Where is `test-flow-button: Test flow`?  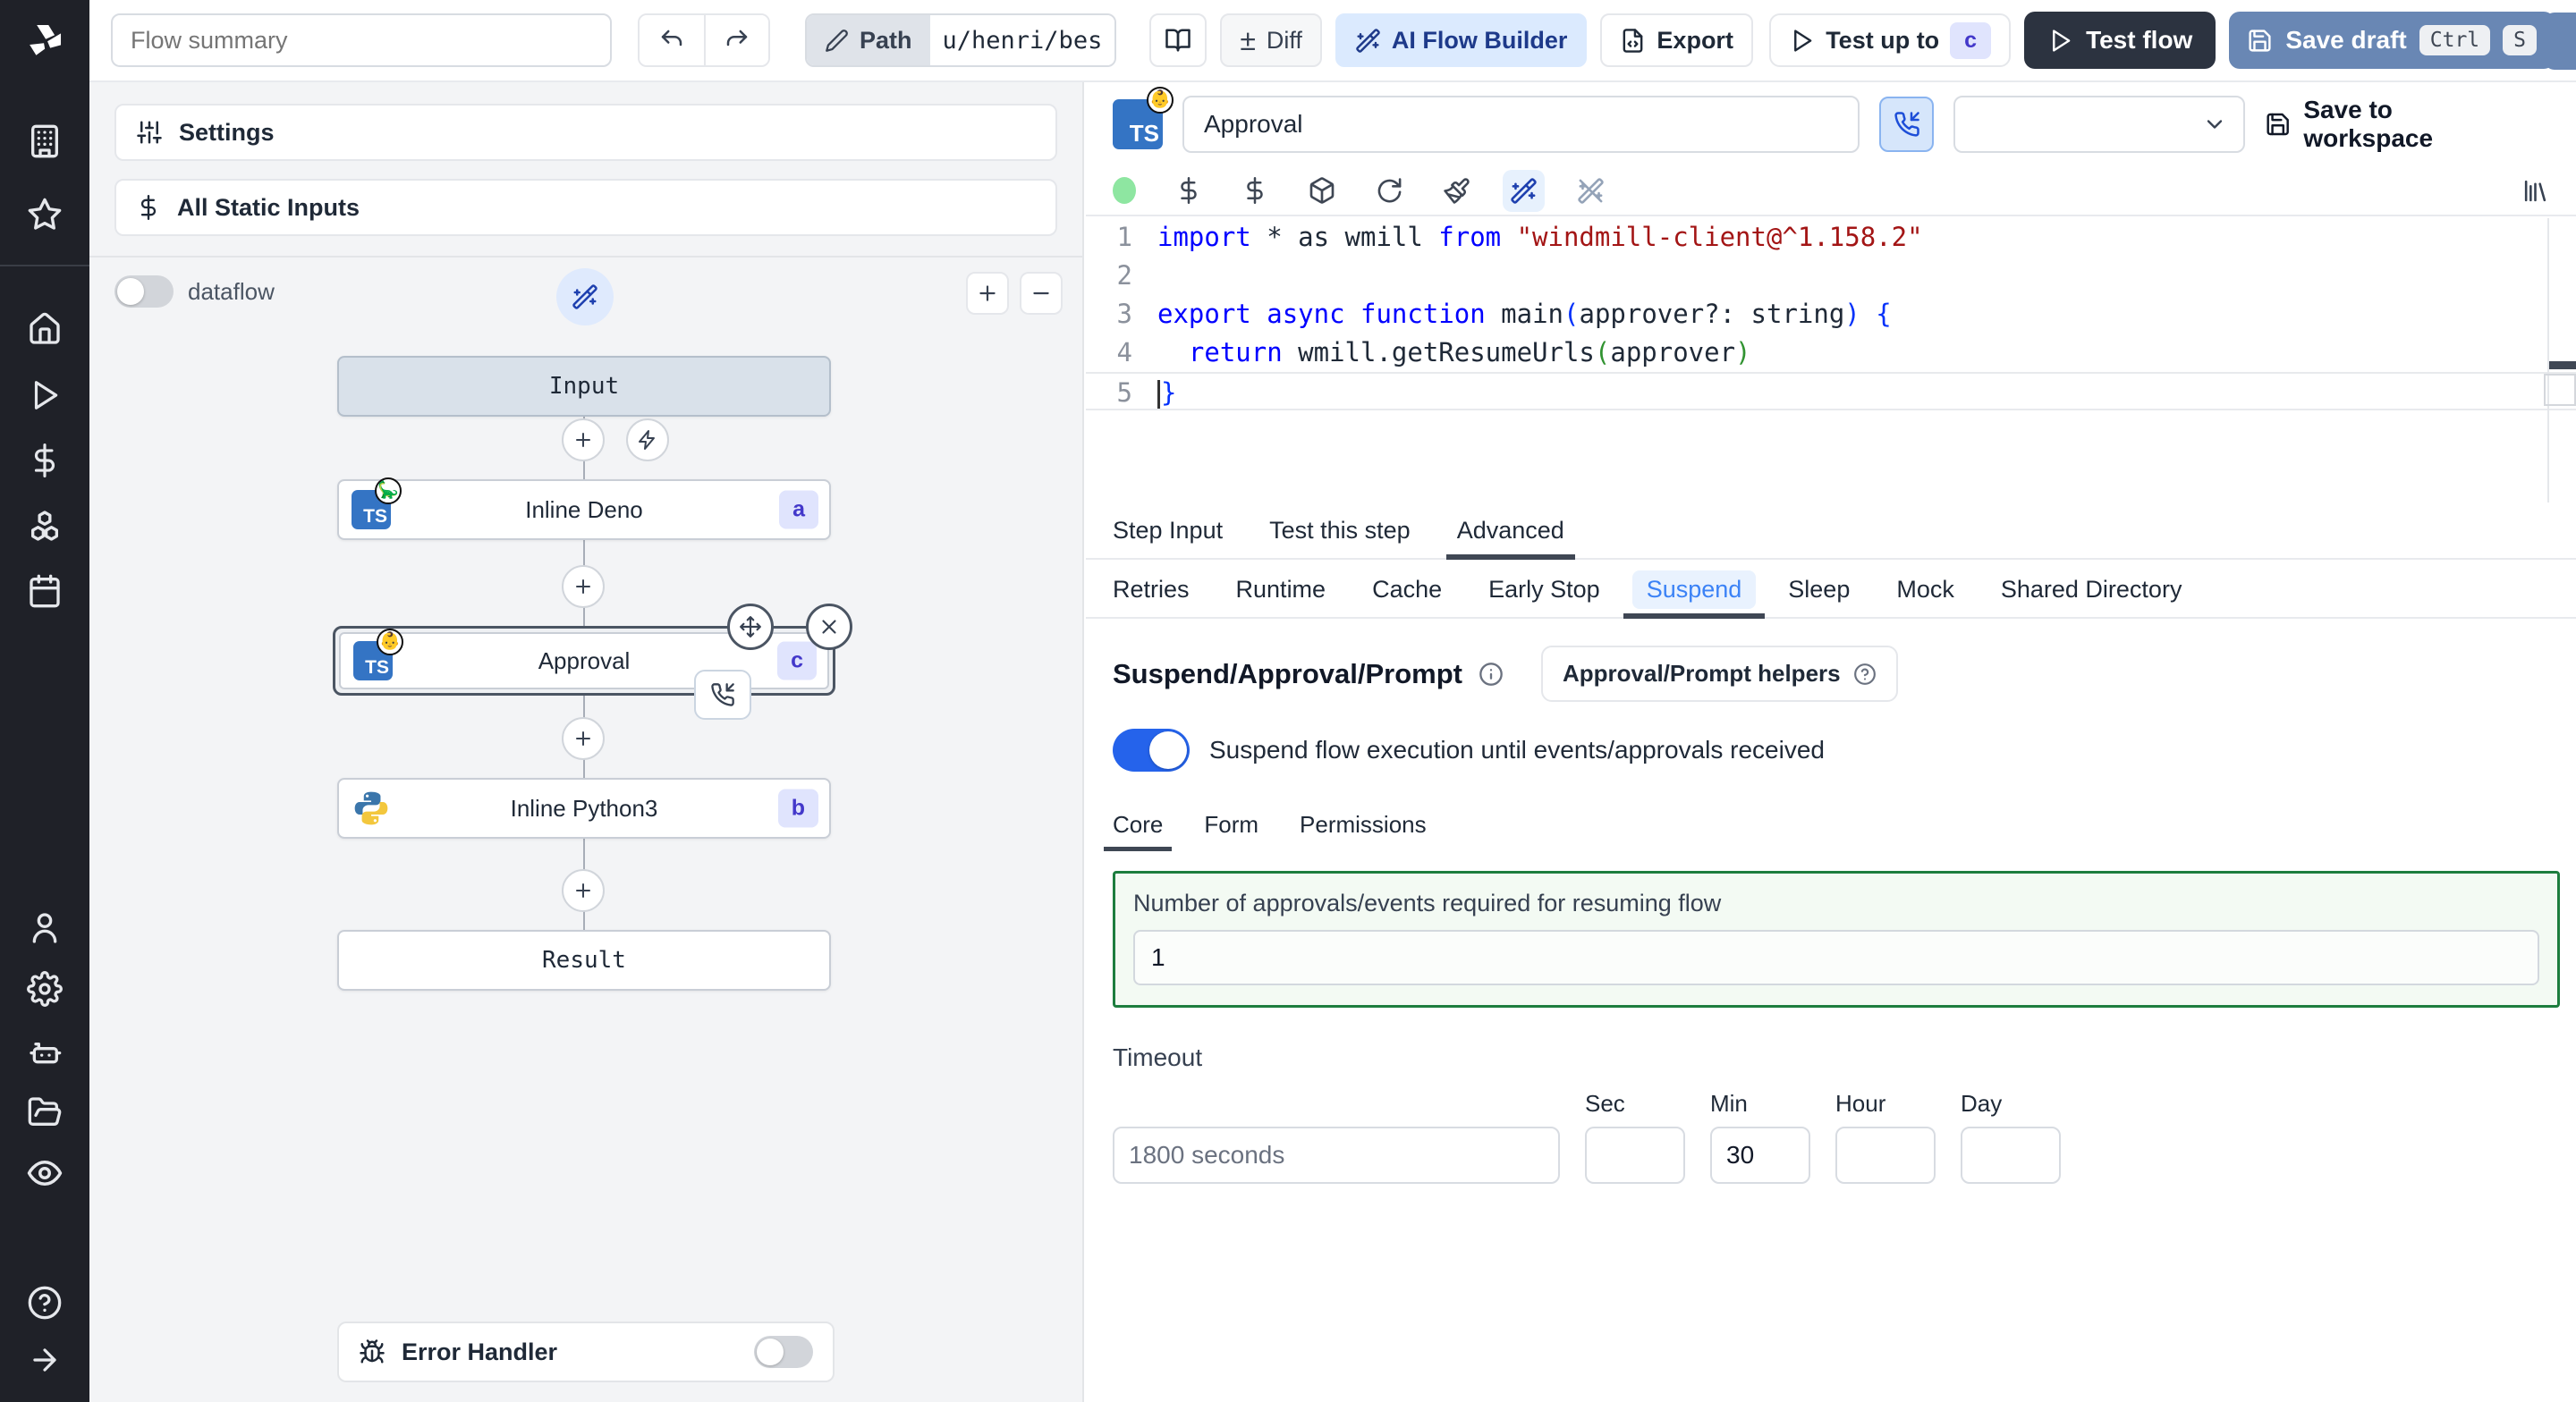
test-flow-button: Test flow is located at coordinates (2120, 40).